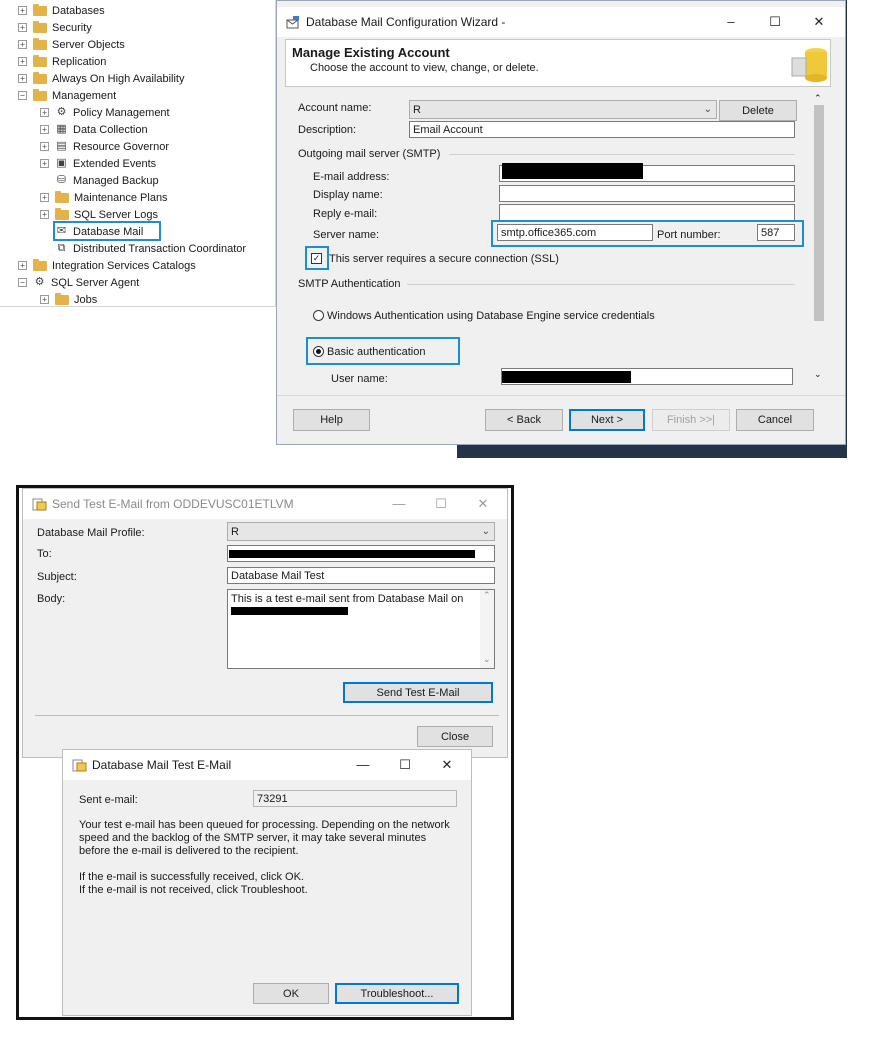 This screenshot has height=1049, width=895. Describe the element at coordinates (121, 197) in the screenshot. I see `tree-item-label: Maintenance Plans` at that location.